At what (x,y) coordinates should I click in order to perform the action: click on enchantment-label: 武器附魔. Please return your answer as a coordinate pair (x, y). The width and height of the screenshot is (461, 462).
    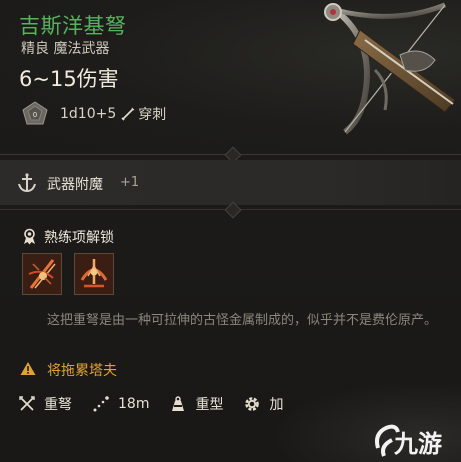
    Looking at the image, I should click on (75, 185).